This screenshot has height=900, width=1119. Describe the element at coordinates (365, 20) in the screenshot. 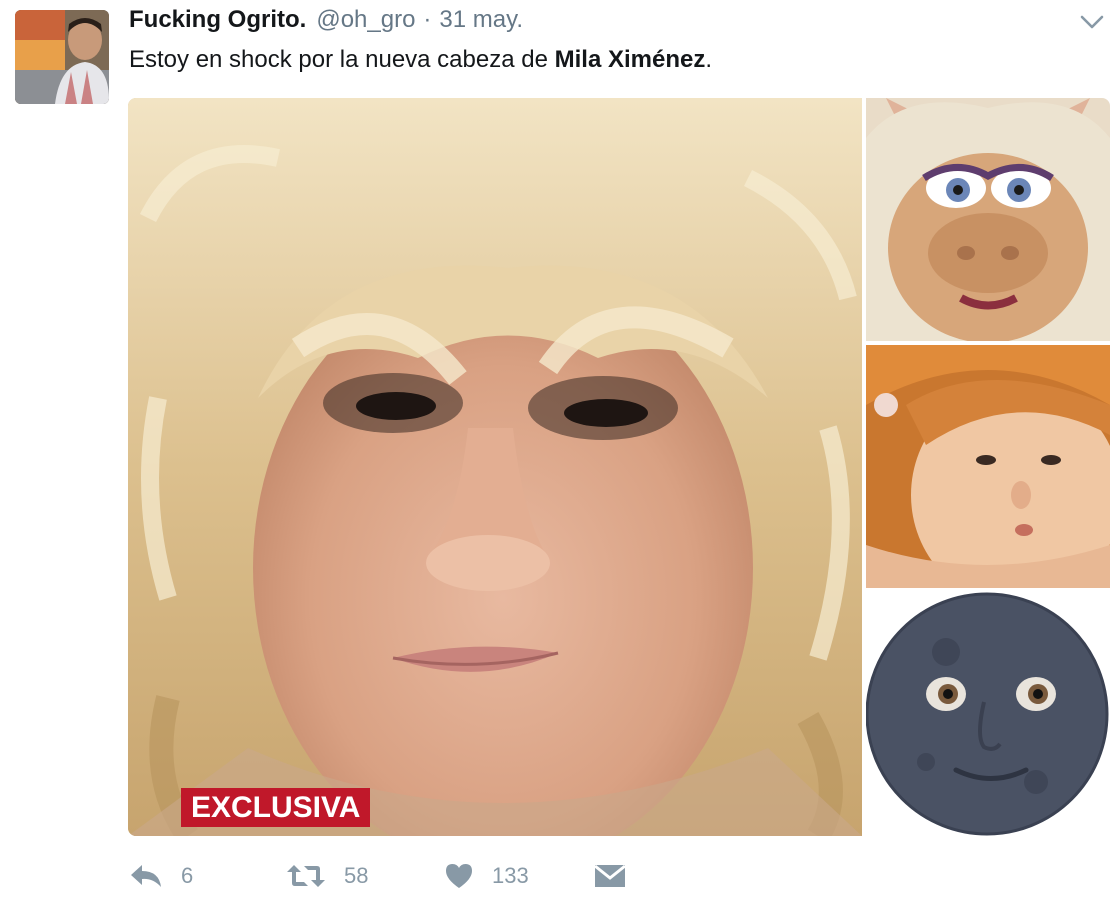

I see `author-handle: @oh_gro` at that location.